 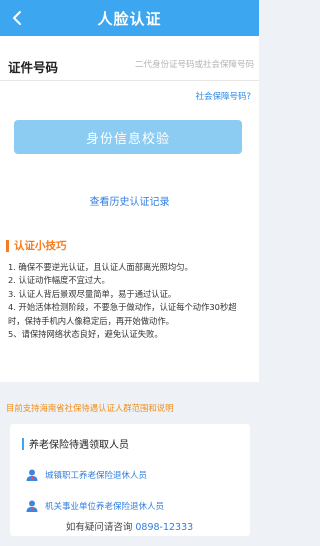 What do you see at coordinates (23, 443) in the screenshot?
I see `pension-accent-bar` at bounding box center [23, 443].